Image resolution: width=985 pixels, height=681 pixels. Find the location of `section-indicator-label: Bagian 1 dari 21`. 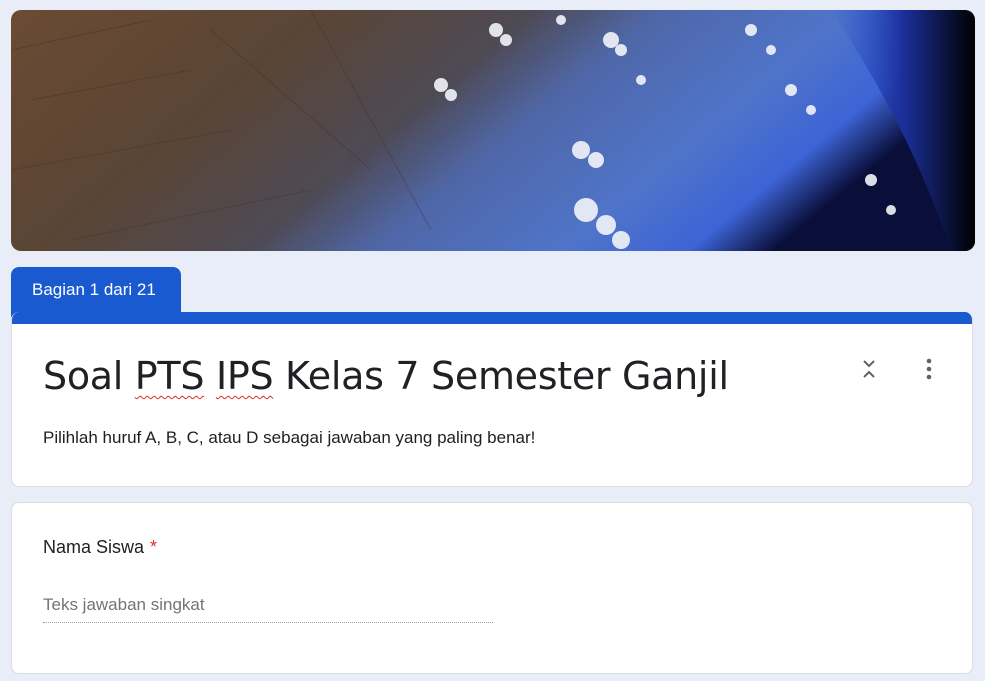

section-indicator-label: Bagian 1 dari 21 is located at coordinates (94, 289).